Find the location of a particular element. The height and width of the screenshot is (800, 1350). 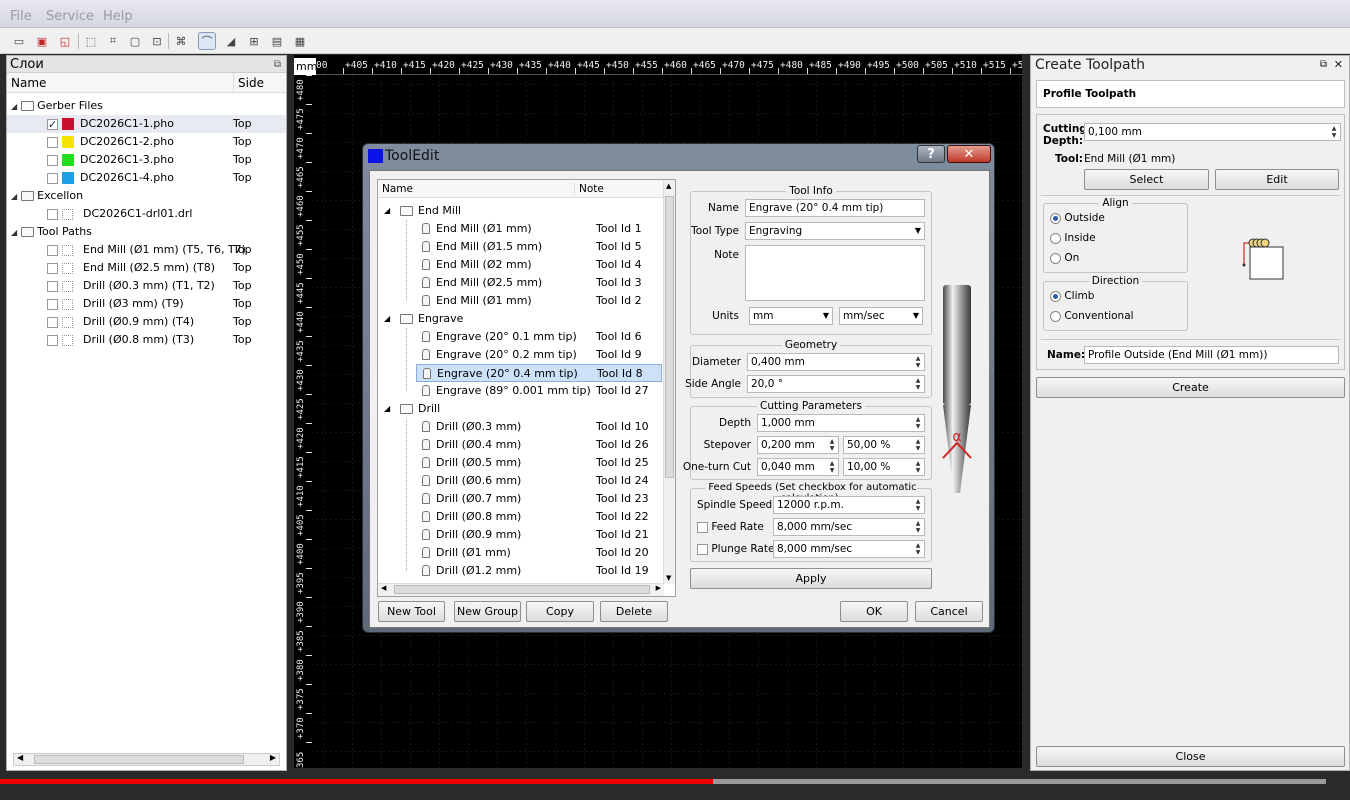

scroll-right-icon: ▶ is located at coordinates (658, 588).